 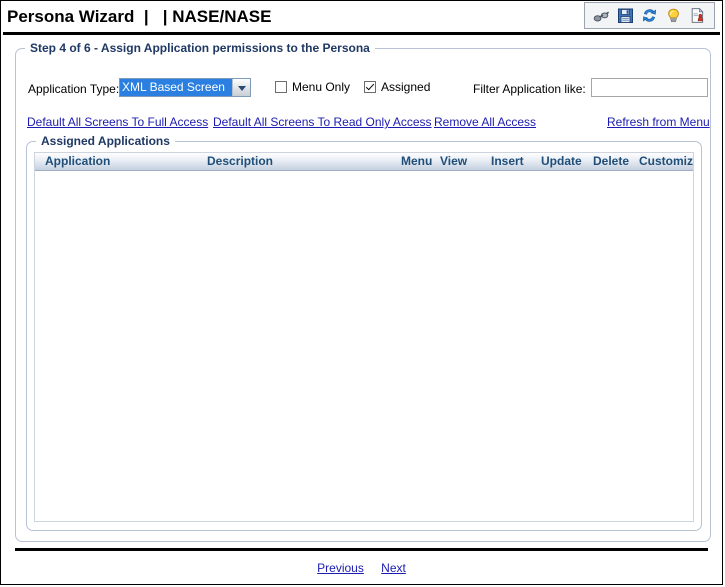 I want to click on column-header-menu: Menu, so click(x=416, y=161).